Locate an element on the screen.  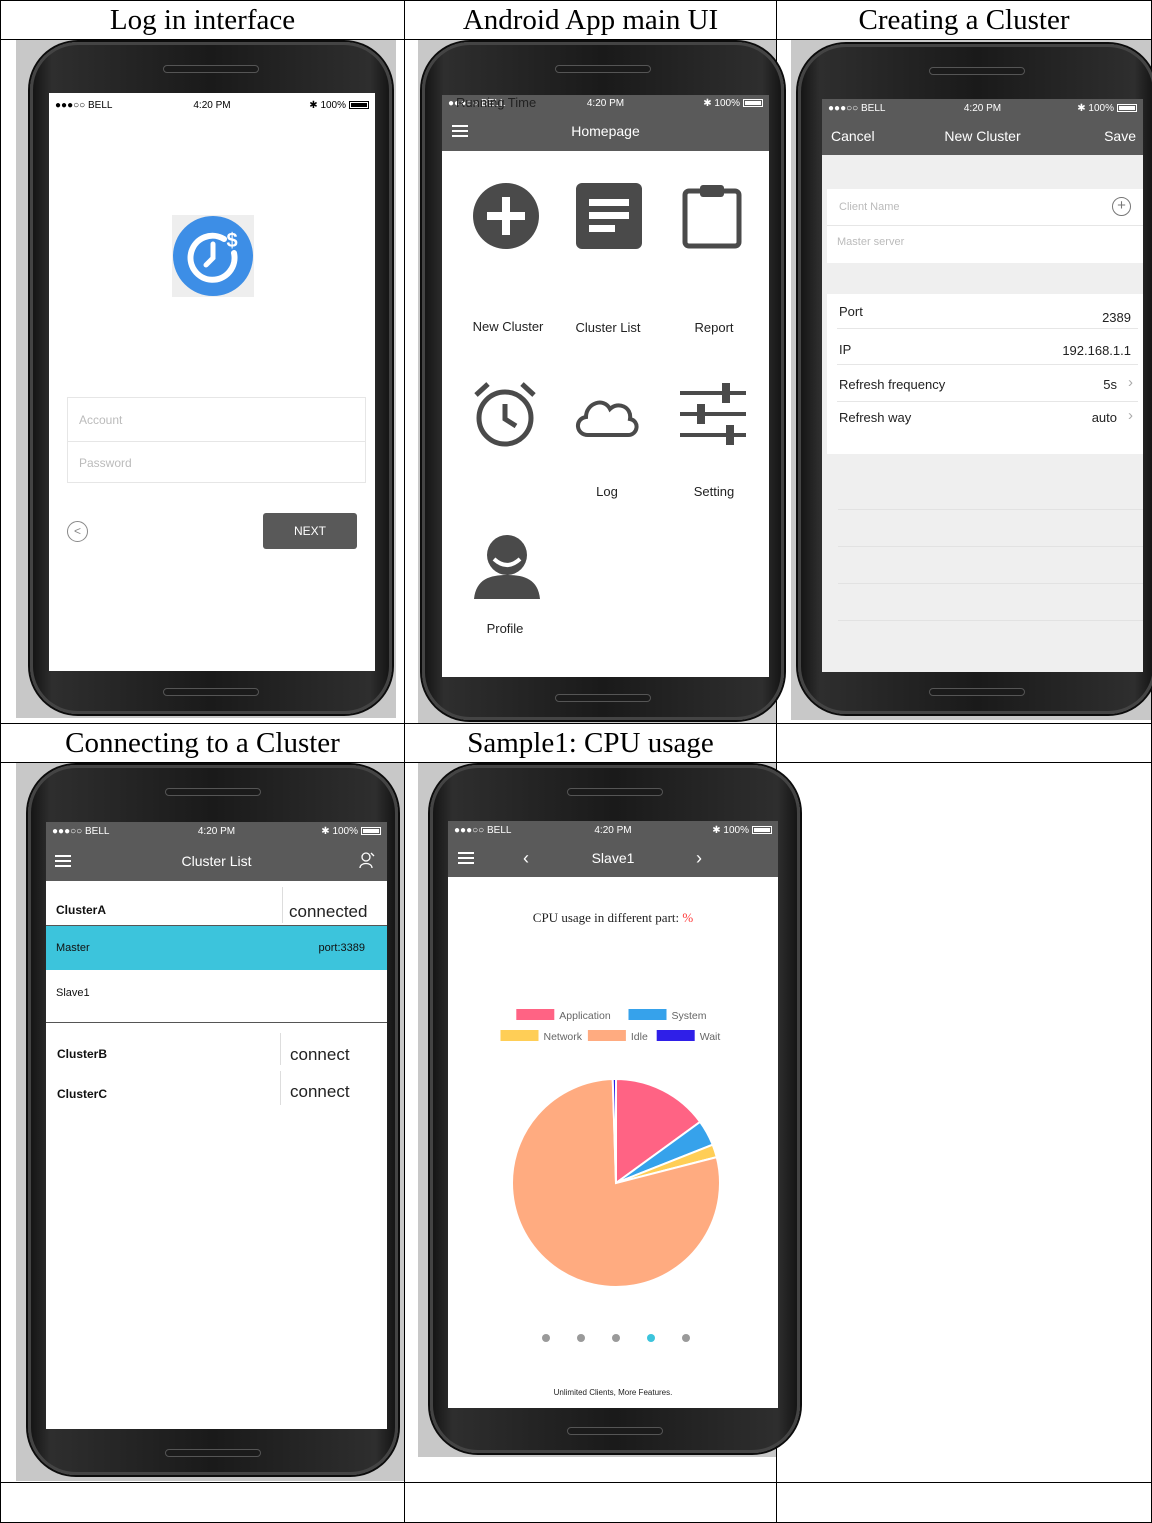
next-button: NEXT is located at coordinates (310, 531).